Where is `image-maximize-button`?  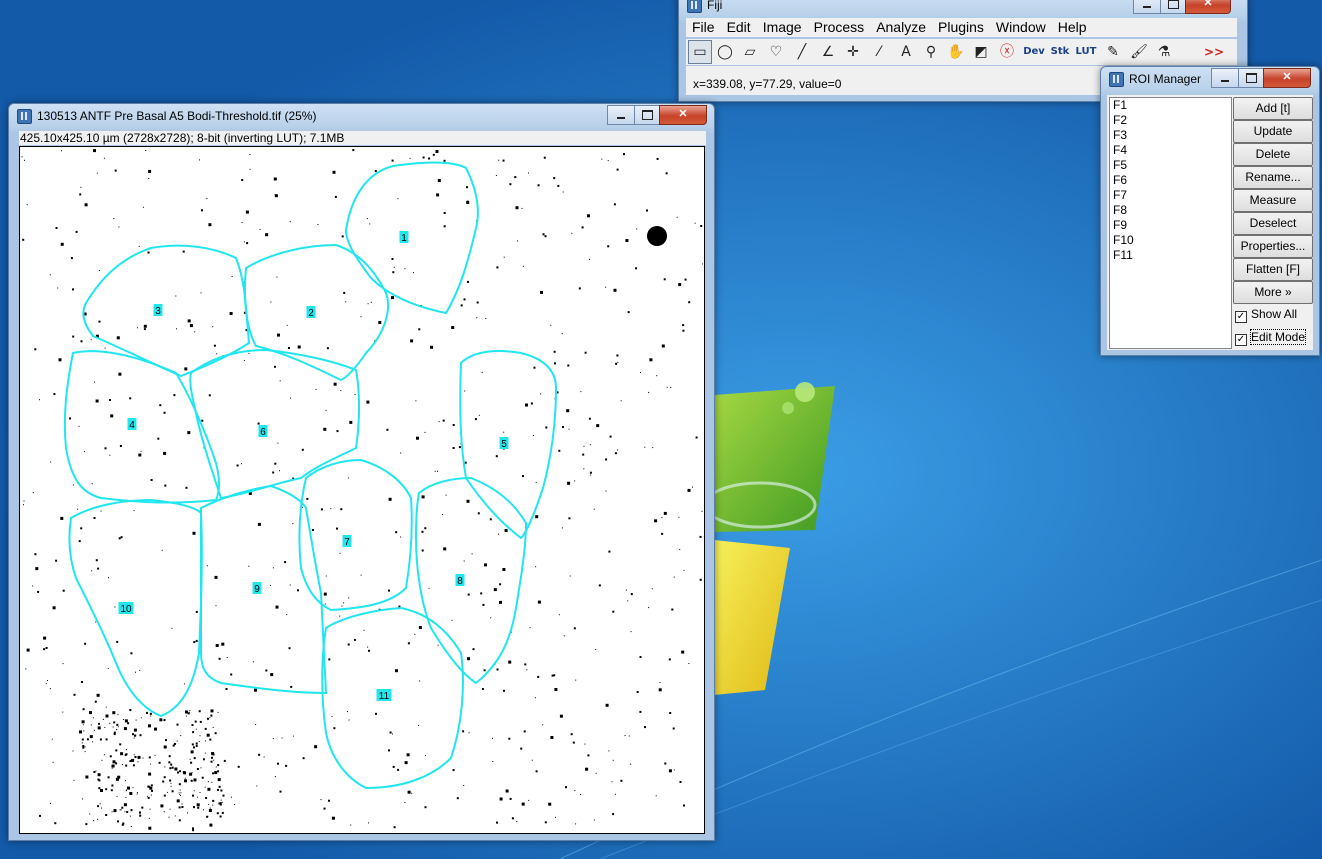 image-maximize-button is located at coordinates (647, 115).